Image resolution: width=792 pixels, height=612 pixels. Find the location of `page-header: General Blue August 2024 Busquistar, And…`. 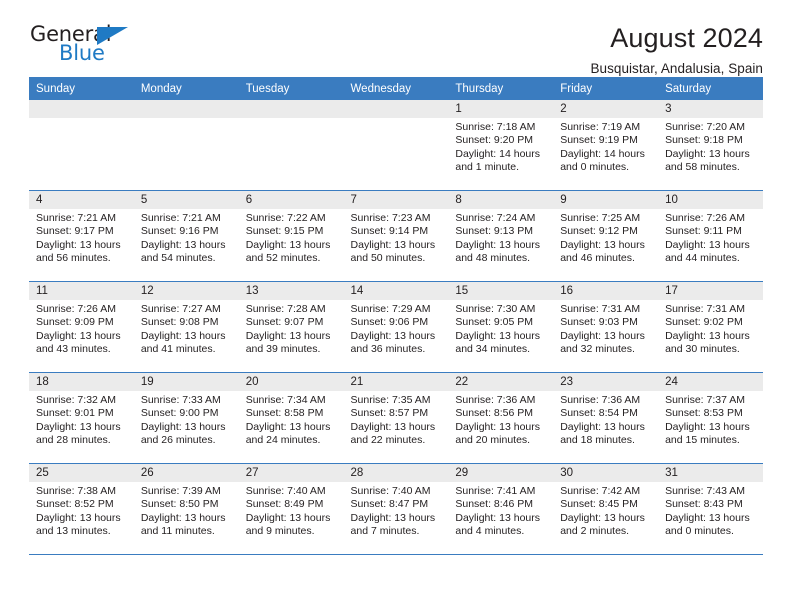

page-header: General Blue August 2024 Busquistar, And… is located at coordinates (396, 38).